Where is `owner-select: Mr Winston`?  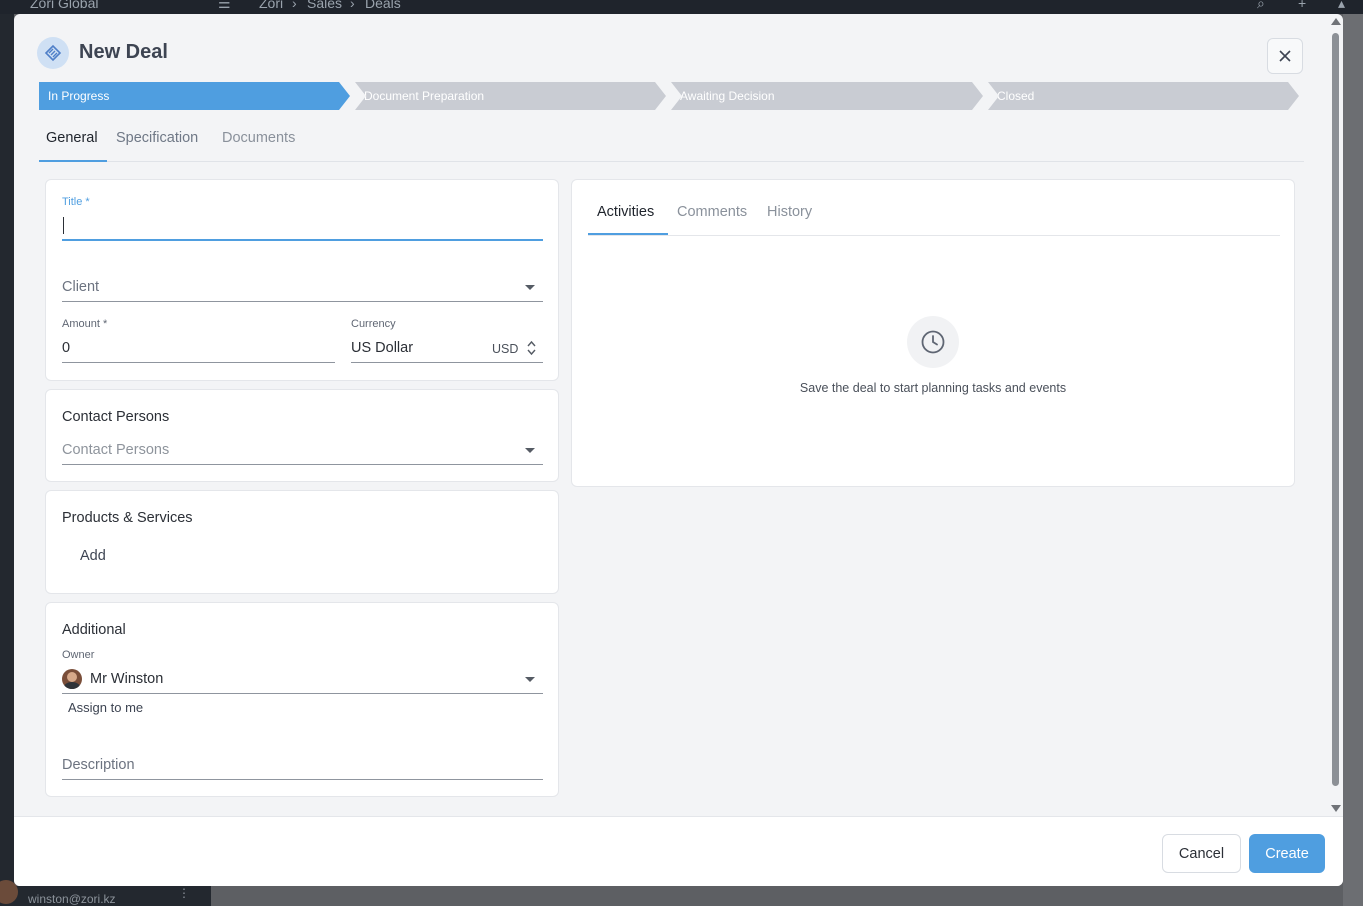 owner-select: Mr Winston is located at coordinates (126, 679).